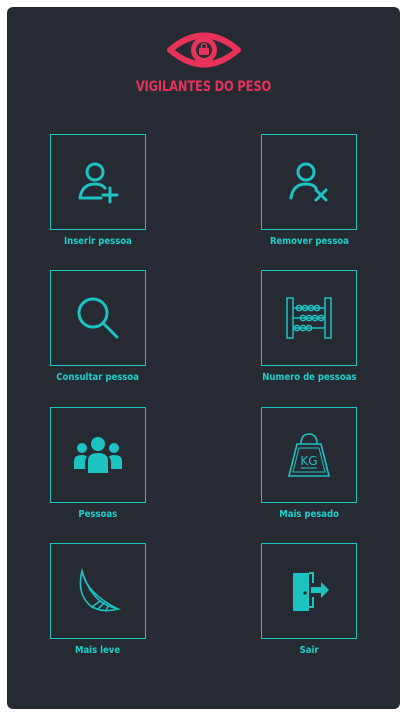 The image size is (401, 713). I want to click on eye-logo-icon, so click(203, 50).